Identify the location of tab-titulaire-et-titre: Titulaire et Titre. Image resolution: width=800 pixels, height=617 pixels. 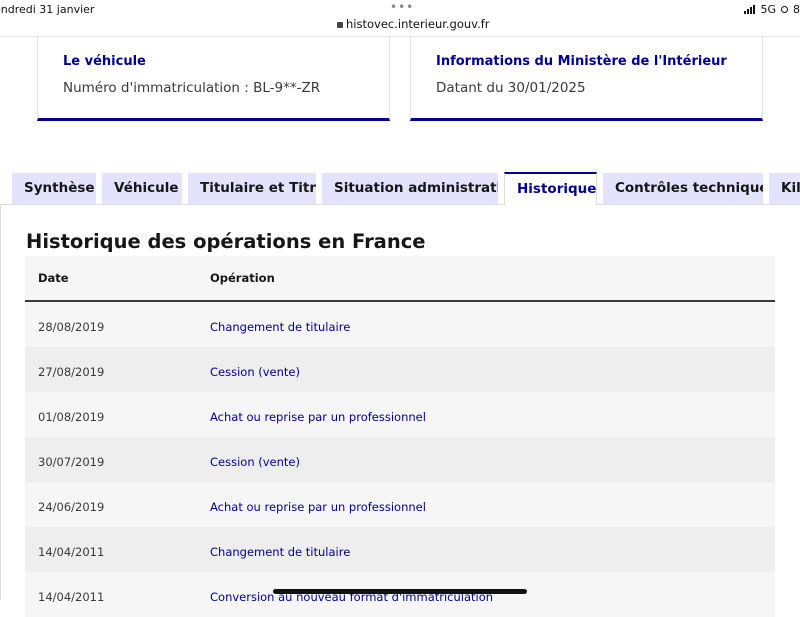
(252, 188).